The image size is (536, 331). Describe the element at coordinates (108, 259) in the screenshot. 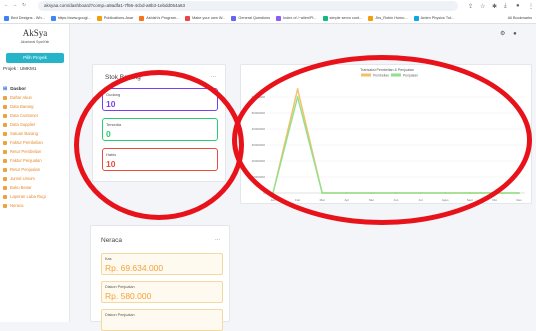

I see `neraca-label: Kas` at that location.